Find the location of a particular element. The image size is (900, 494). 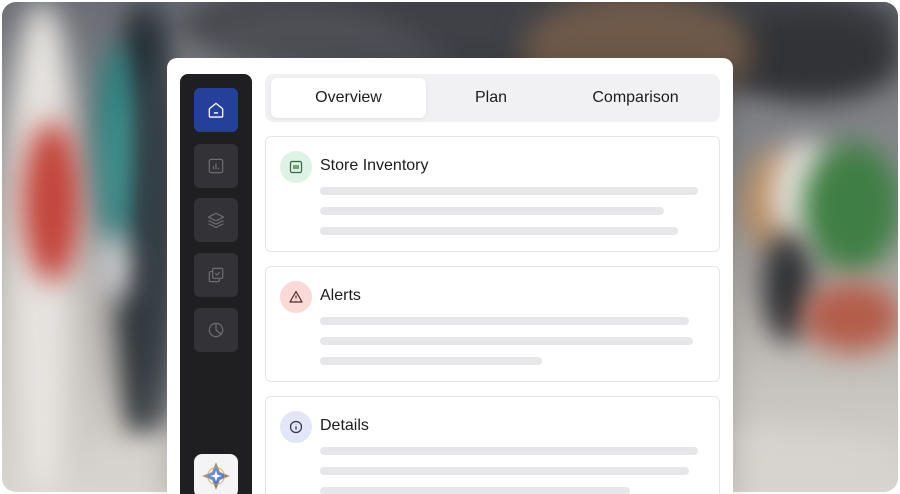

sidebar is located at coordinates (216, 284).